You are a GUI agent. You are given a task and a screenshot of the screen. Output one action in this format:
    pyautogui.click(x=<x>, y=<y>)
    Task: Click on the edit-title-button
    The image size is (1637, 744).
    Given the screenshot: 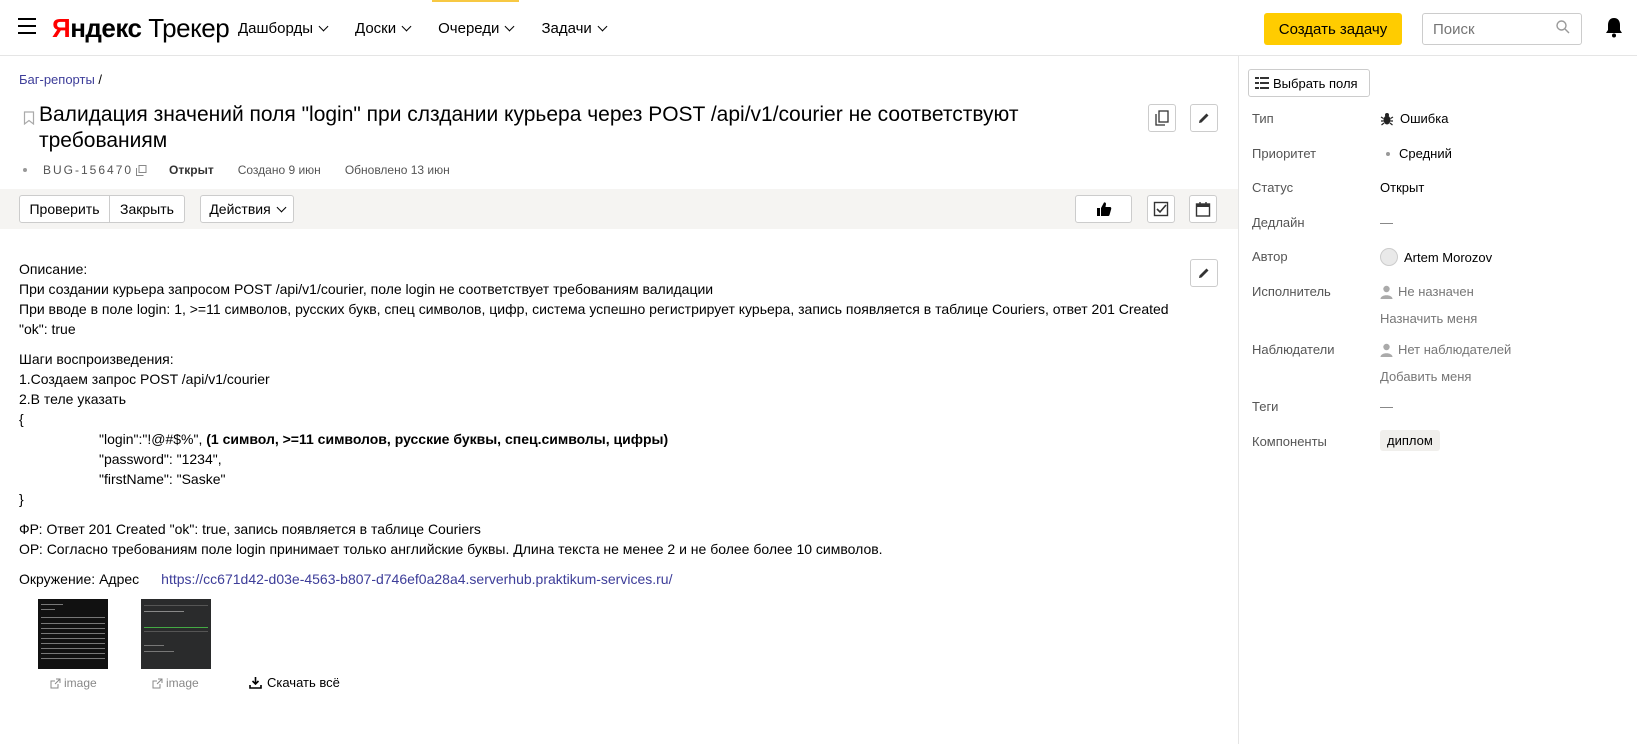 What is the action you would take?
    pyautogui.click(x=1204, y=118)
    